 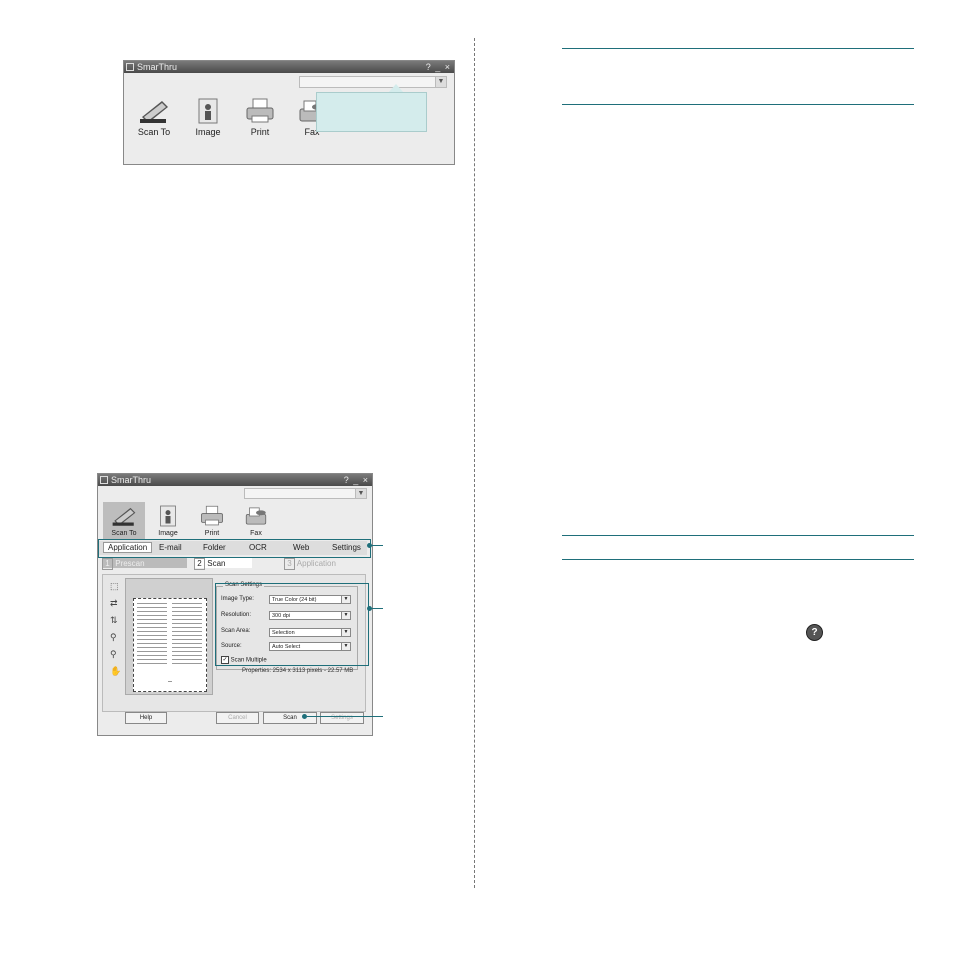 I want to click on column-divider, so click(x=474, y=463).